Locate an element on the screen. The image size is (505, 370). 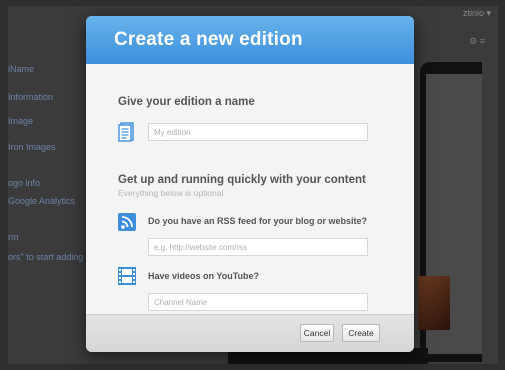
youtube-channel-input is located at coordinates (258, 302).